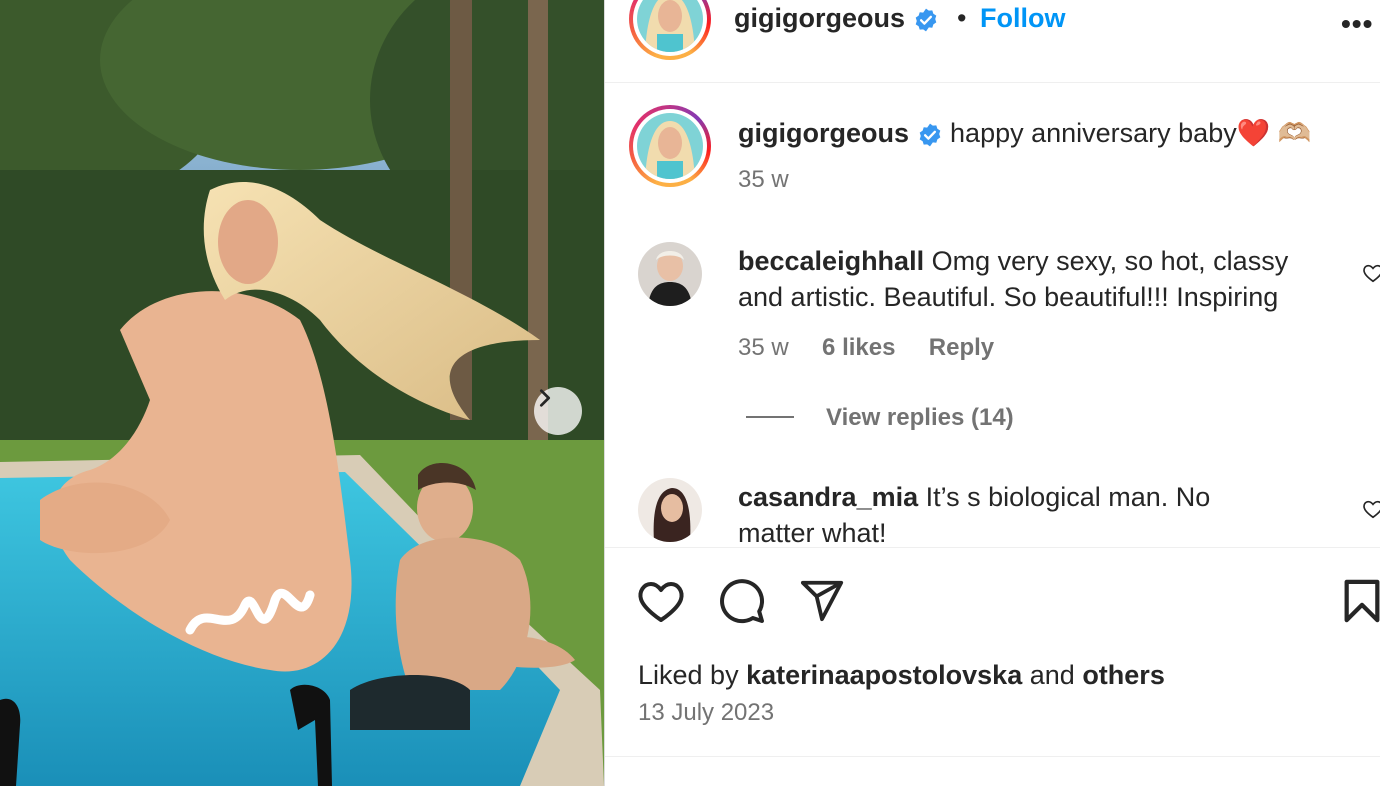 The height and width of the screenshot is (786, 1380). I want to click on liked-by-user-link: katerinaapostolovska, so click(884, 675).